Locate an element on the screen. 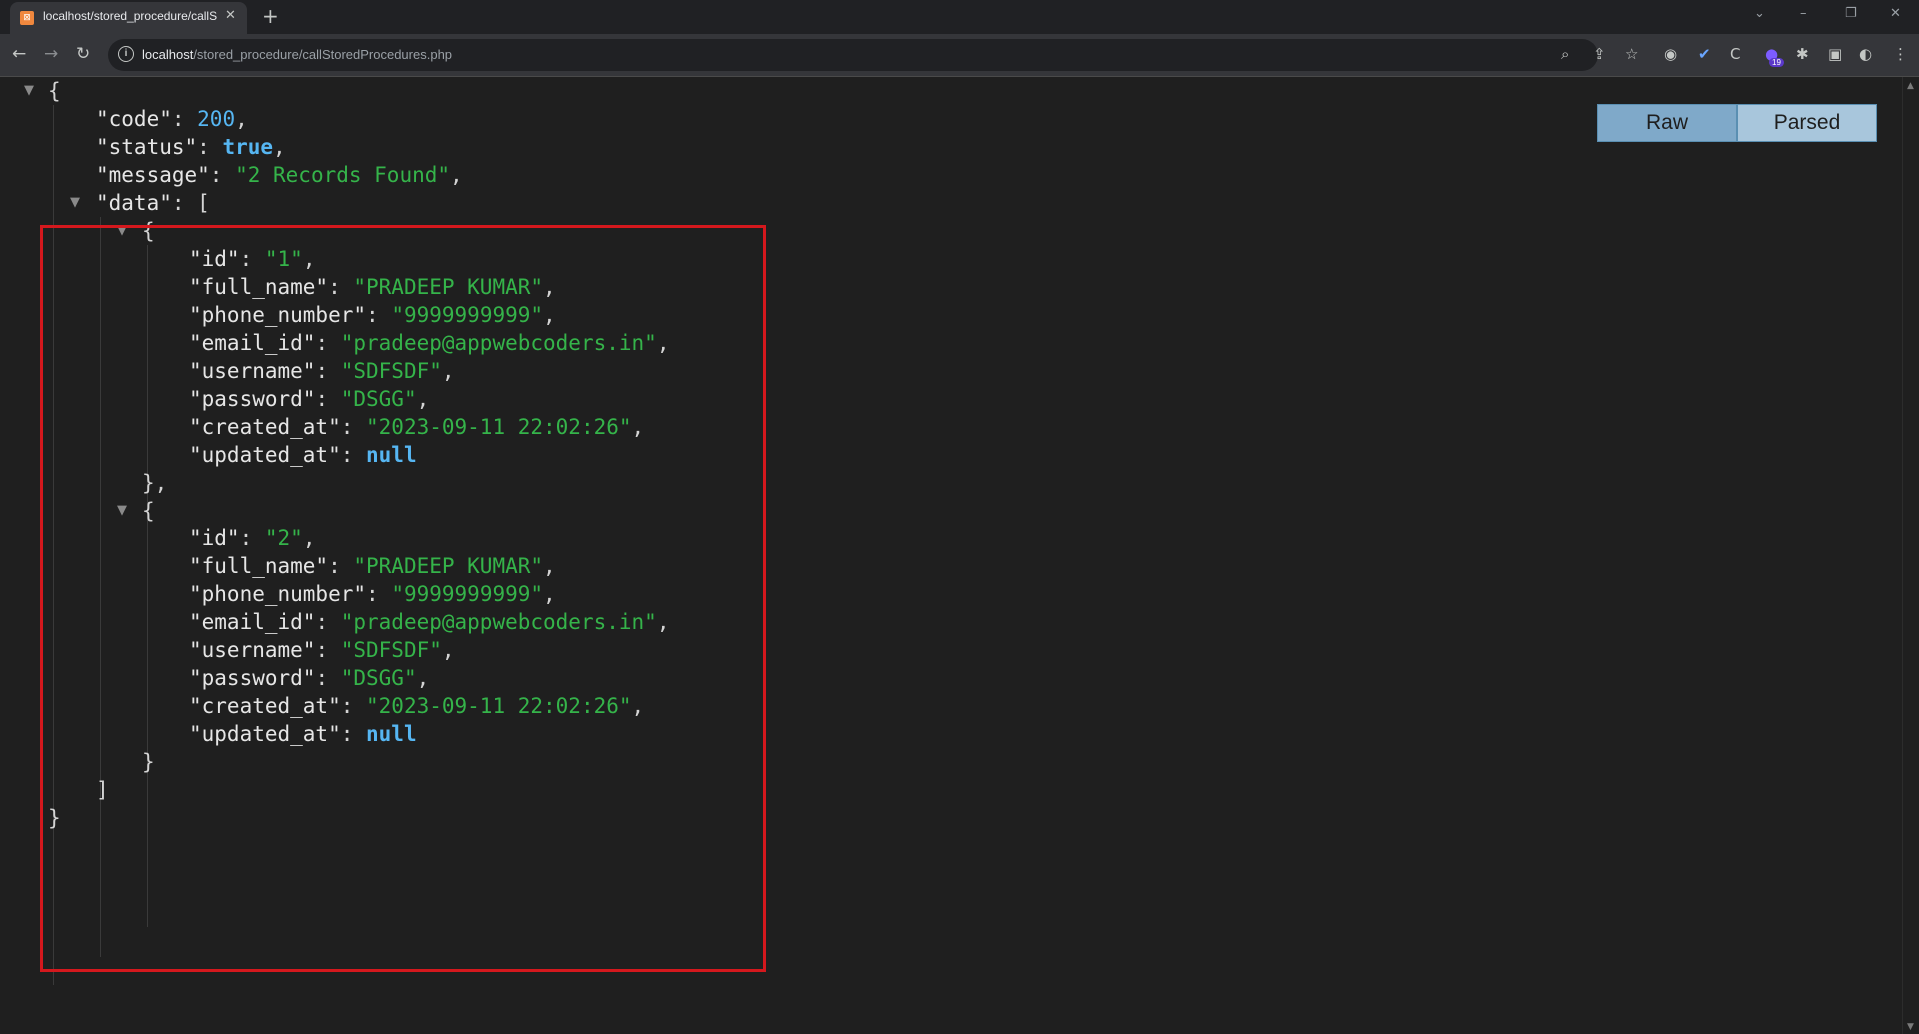 This screenshot has height=1034, width=1919. view-toggle: Raw Parsed is located at coordinates (1737, 123).